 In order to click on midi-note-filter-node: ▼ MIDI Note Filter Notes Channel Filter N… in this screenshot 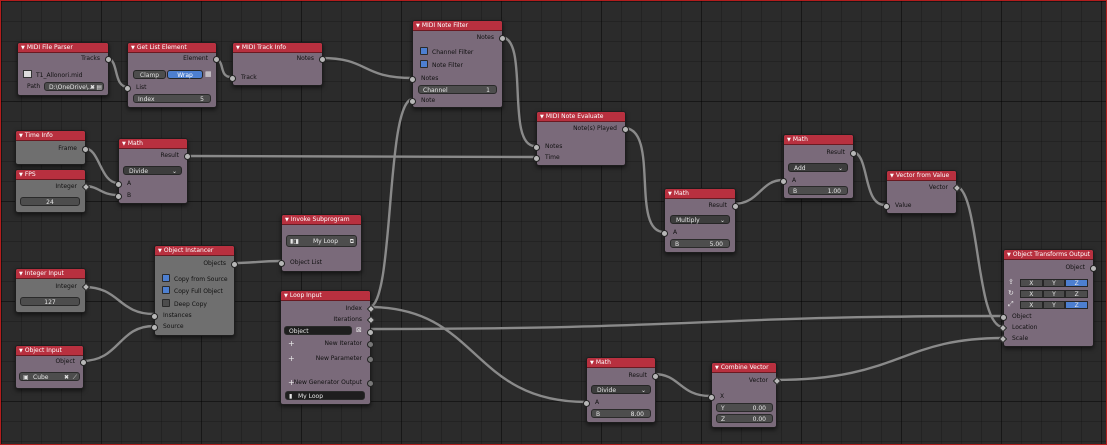, I will do `click(457, 64)`.